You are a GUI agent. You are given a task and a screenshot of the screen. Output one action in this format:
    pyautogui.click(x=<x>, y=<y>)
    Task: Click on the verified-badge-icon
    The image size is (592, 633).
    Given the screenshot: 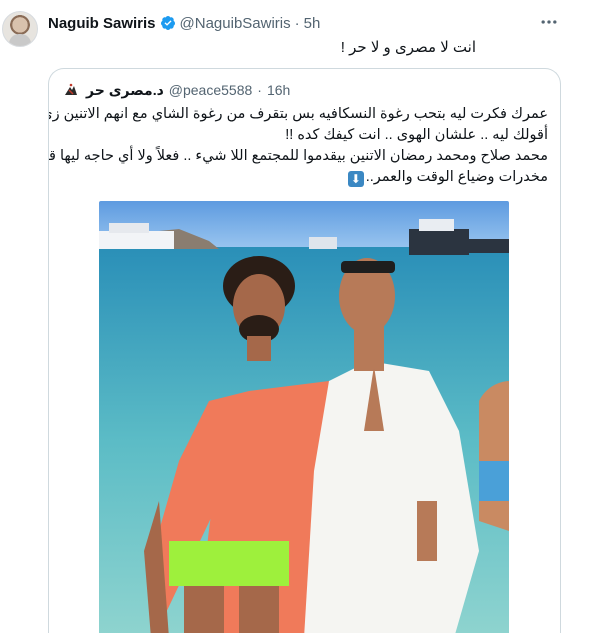 What is the action you would take?
    pyautogui.click(x=168, y=23)
    